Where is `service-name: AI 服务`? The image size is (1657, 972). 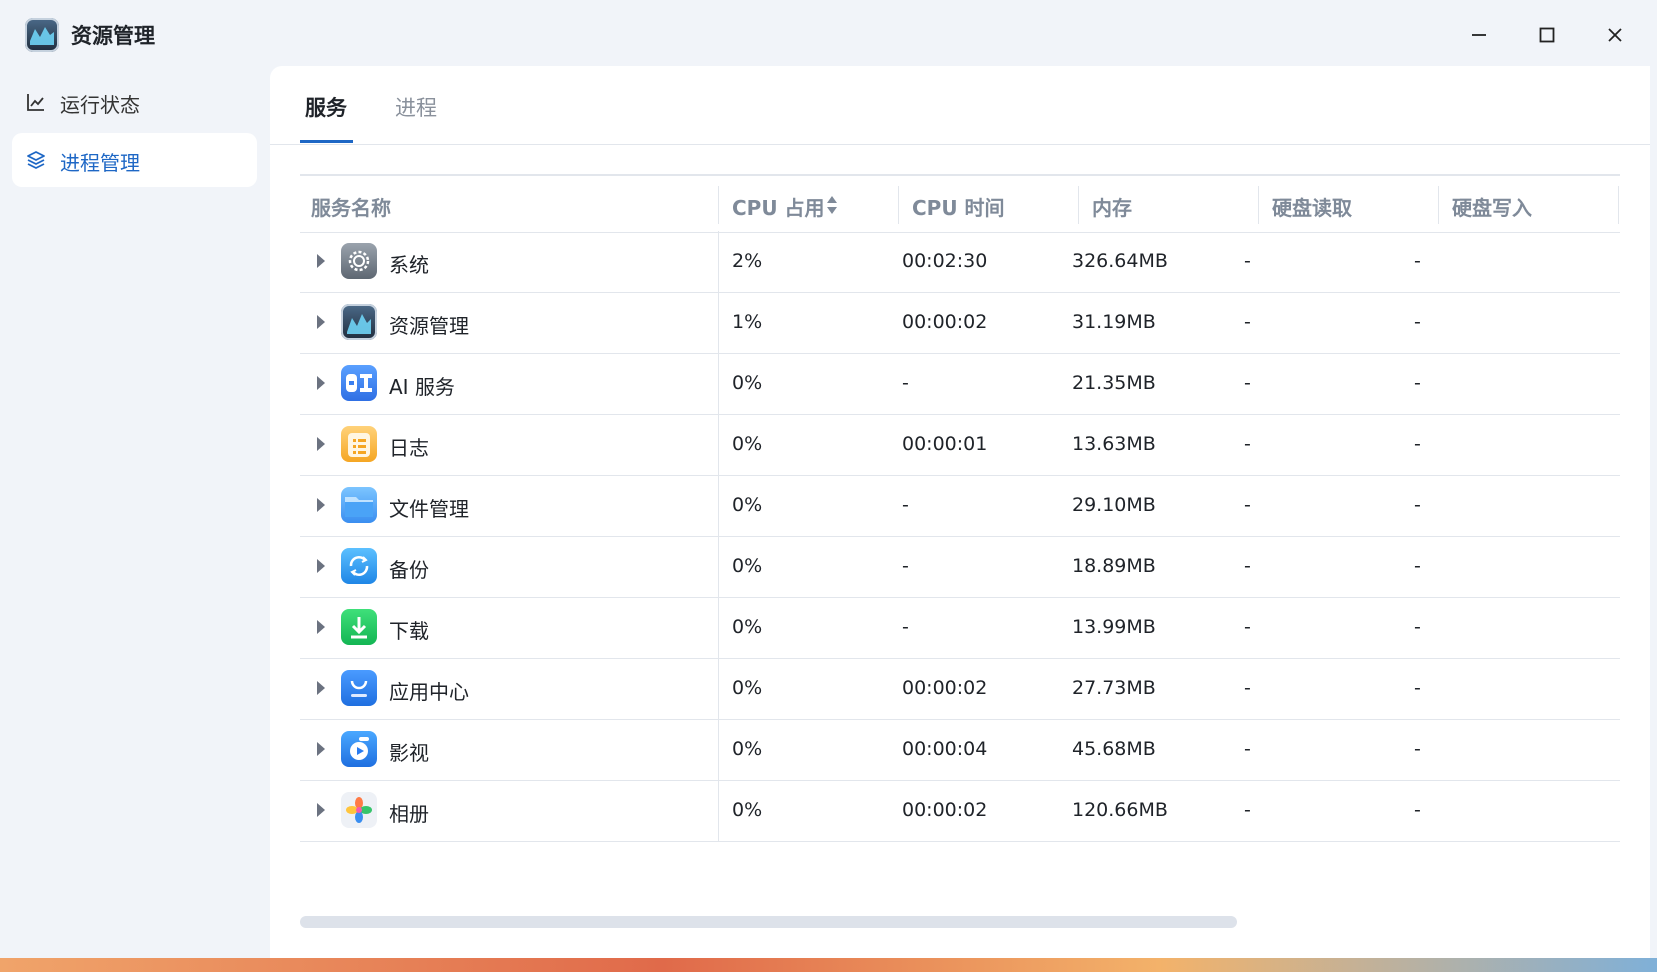
service-name: AI 服务 is located at coordinates (422, 387).